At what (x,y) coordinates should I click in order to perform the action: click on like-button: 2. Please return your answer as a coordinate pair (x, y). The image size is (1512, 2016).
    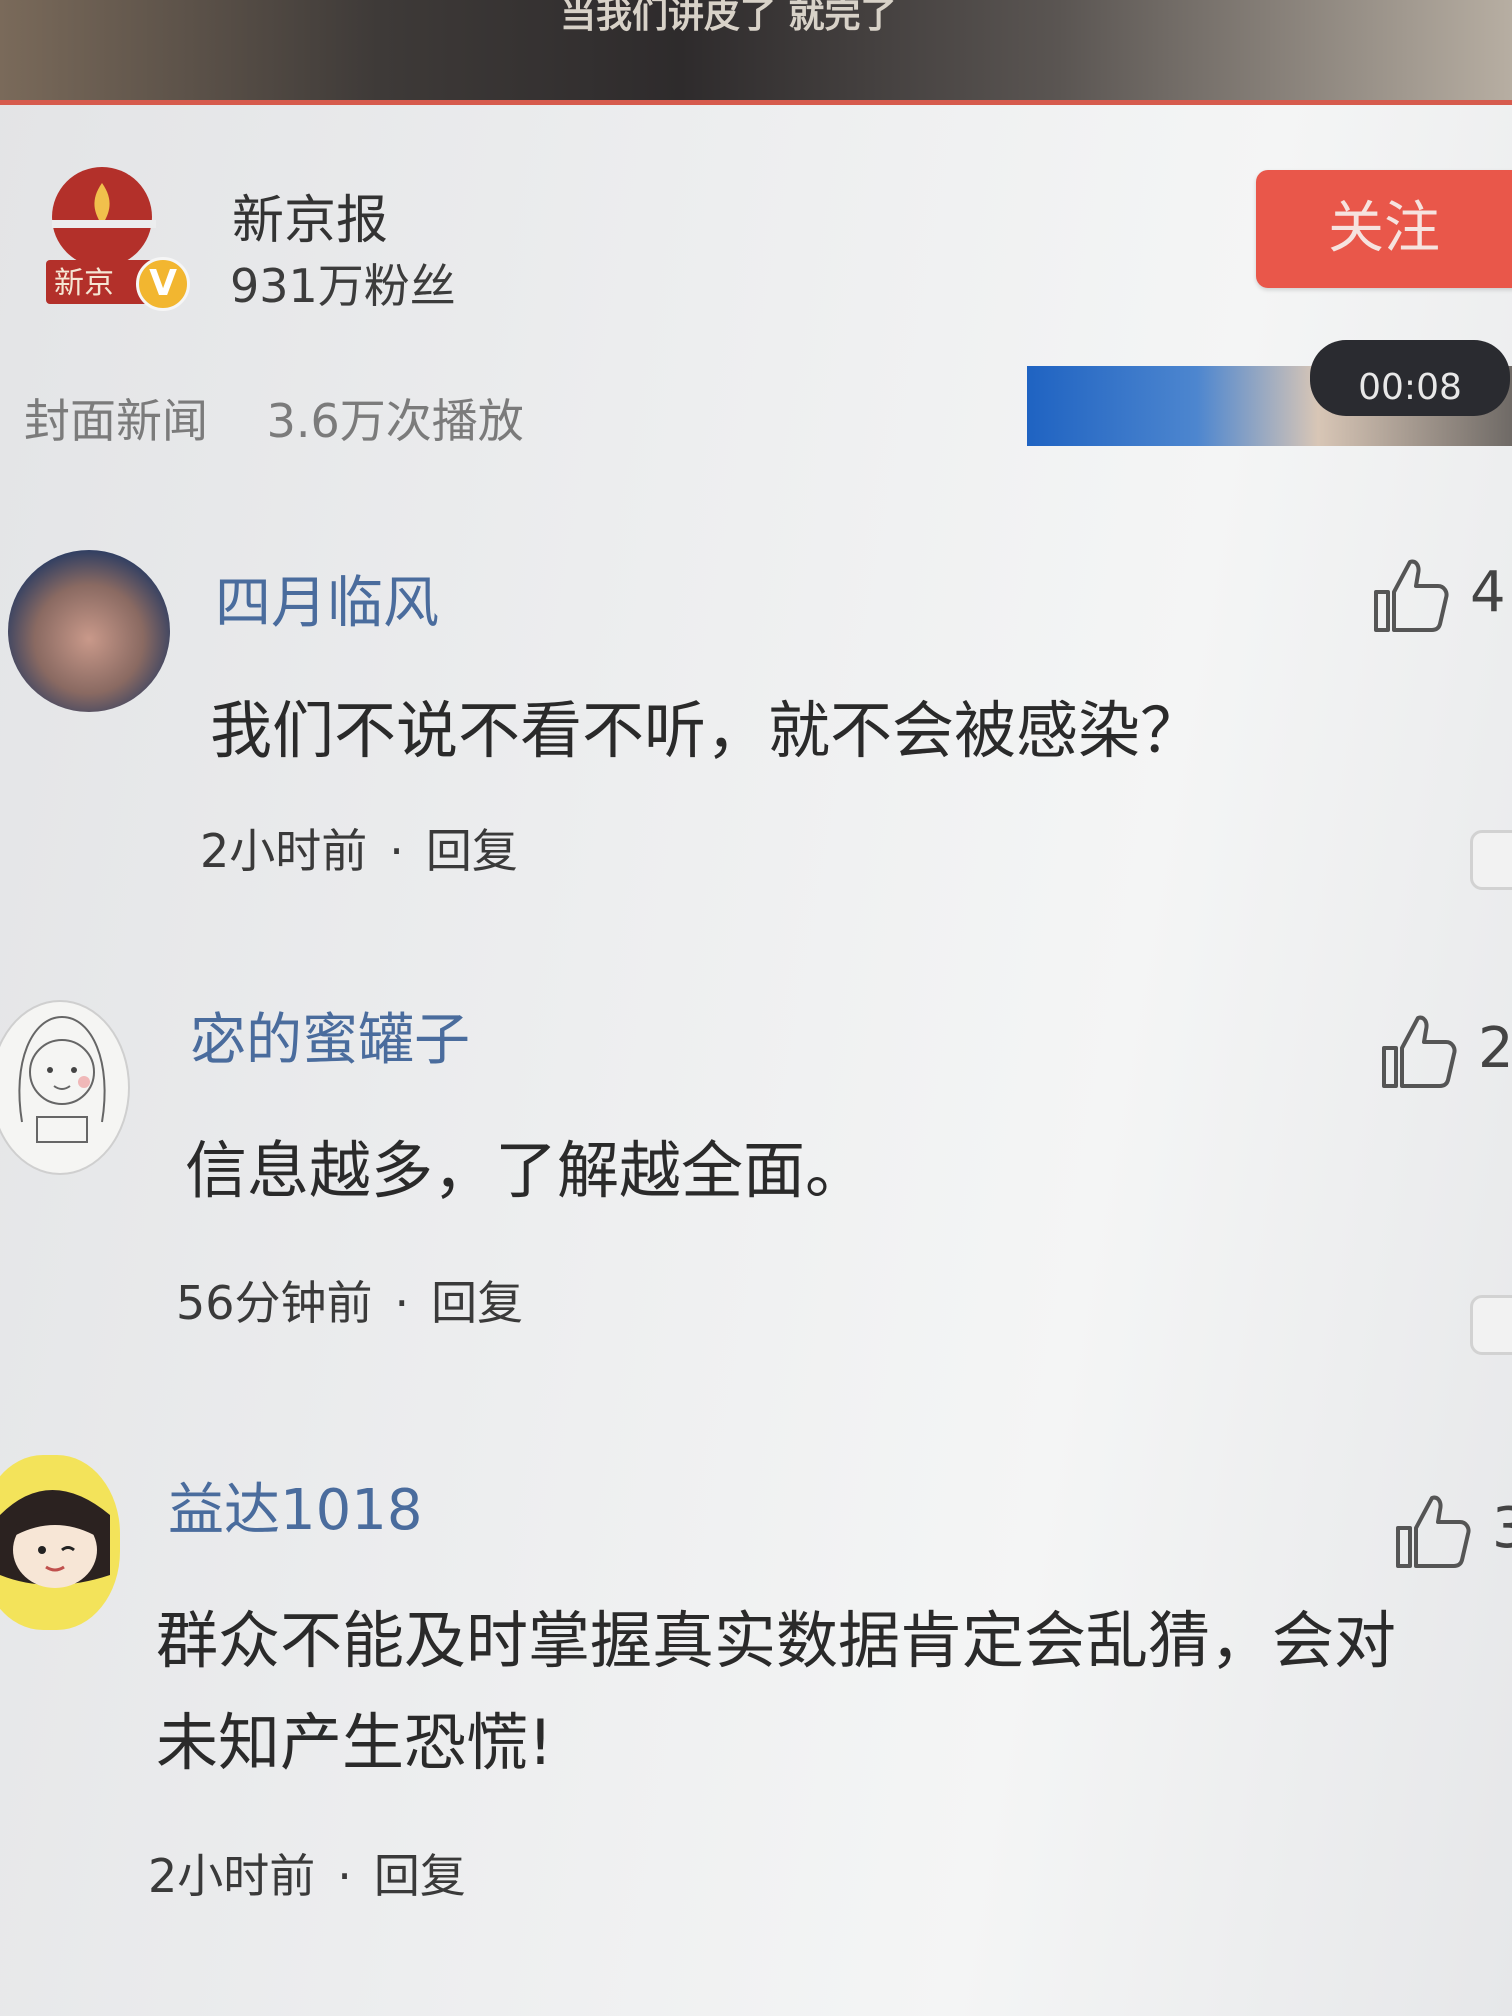
    Looking at the image, I should click on (1445, 1050).